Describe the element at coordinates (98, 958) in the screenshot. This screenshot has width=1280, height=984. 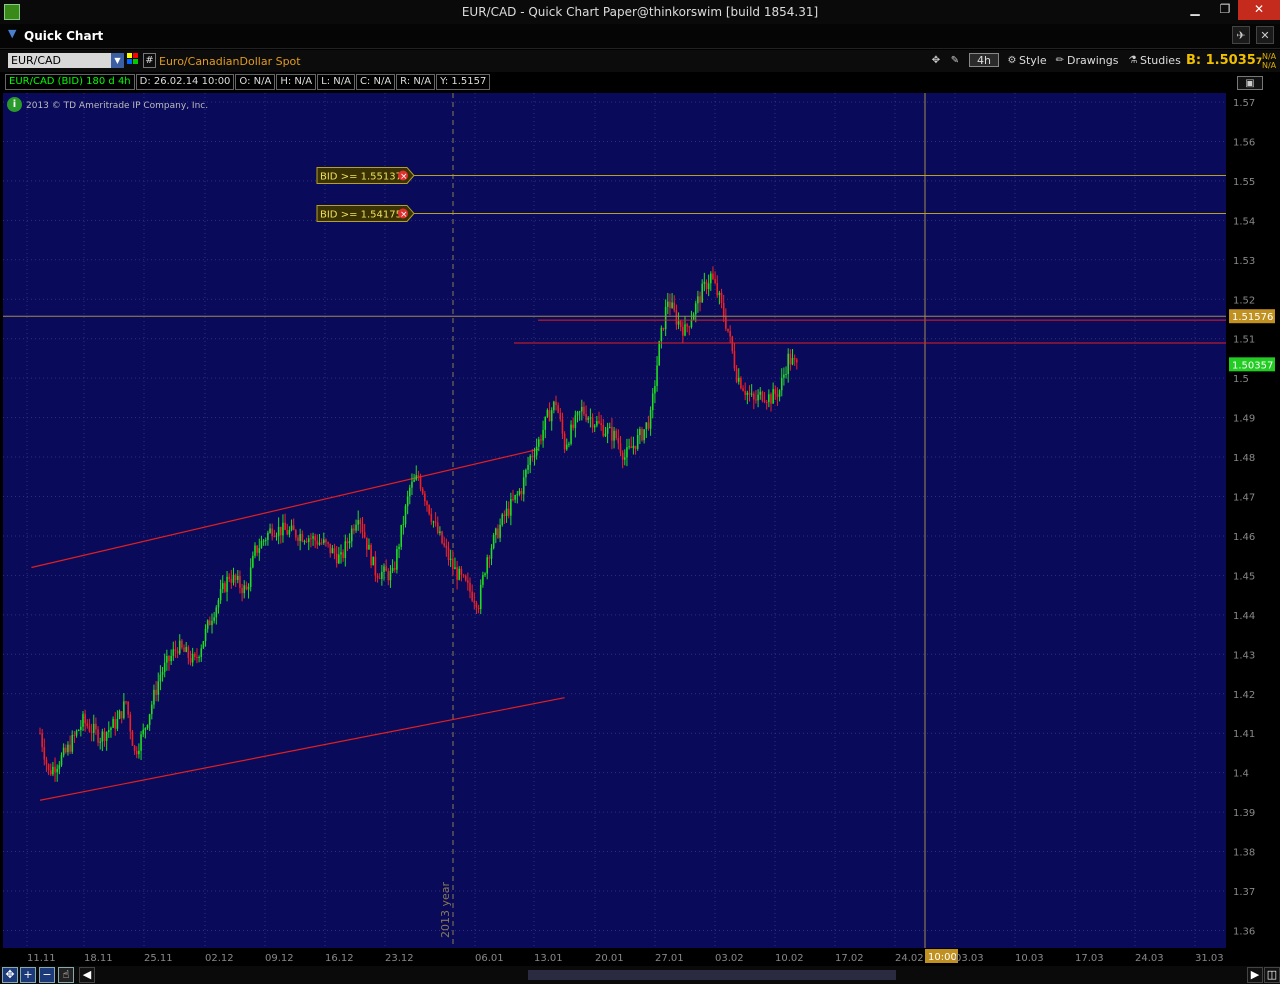
I see `x-tick-label: 18.11` at that location.